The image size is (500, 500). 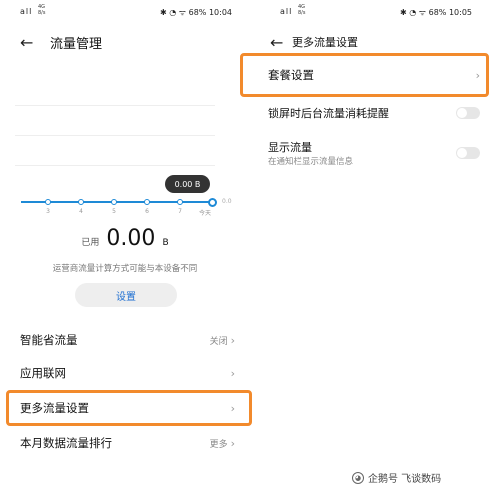 What do you see at coordinates (328, 113) in the screenshot?
I see `row-label: 锁屏时后台流量消耗提醒` at bounding box center [328, 113].